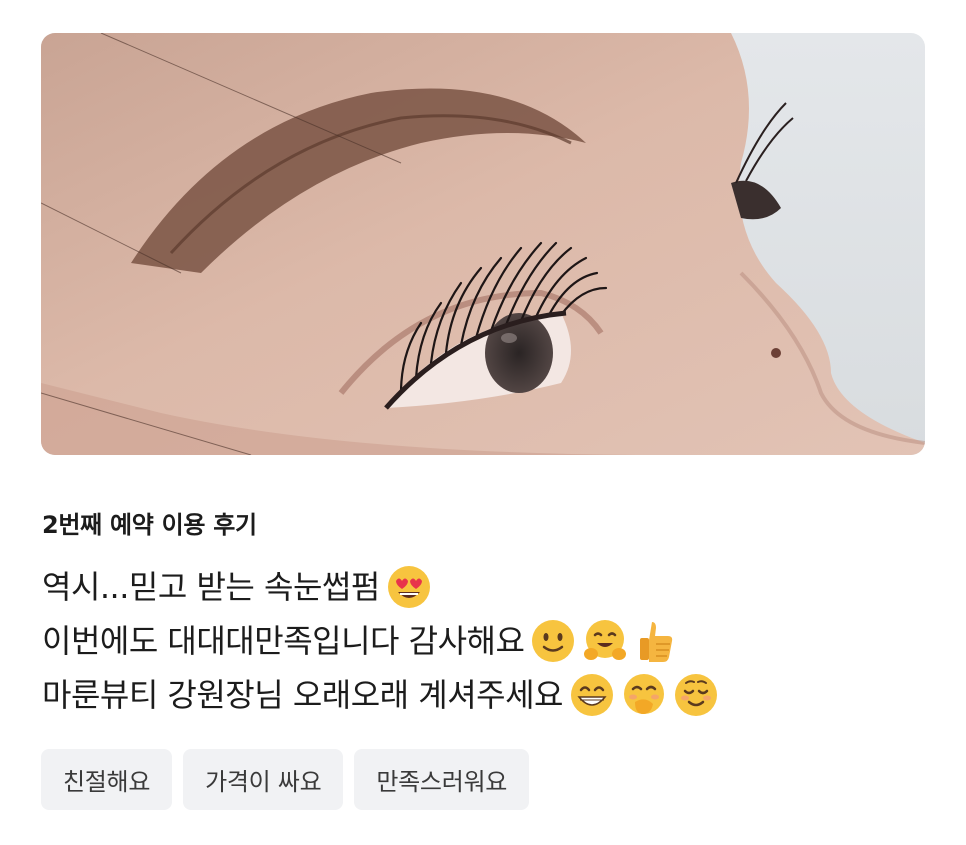 This screenshot has height=845, width=966. What do you see at coordinates (107, 779) in the screenshot?
I see `tag-chip: 친절해요` at bounding box center [107, 779].